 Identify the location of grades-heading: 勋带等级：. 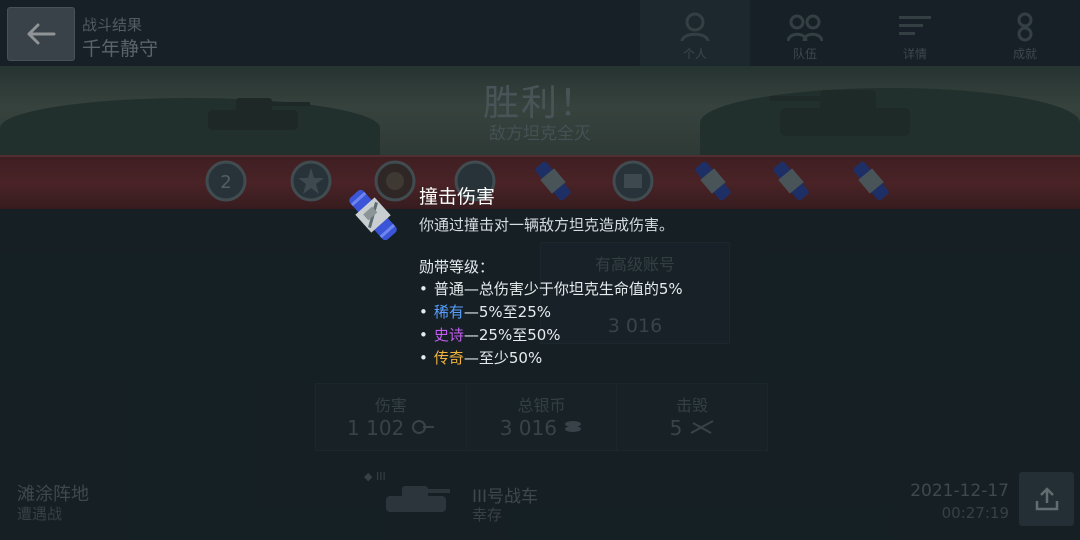
(457, 267).